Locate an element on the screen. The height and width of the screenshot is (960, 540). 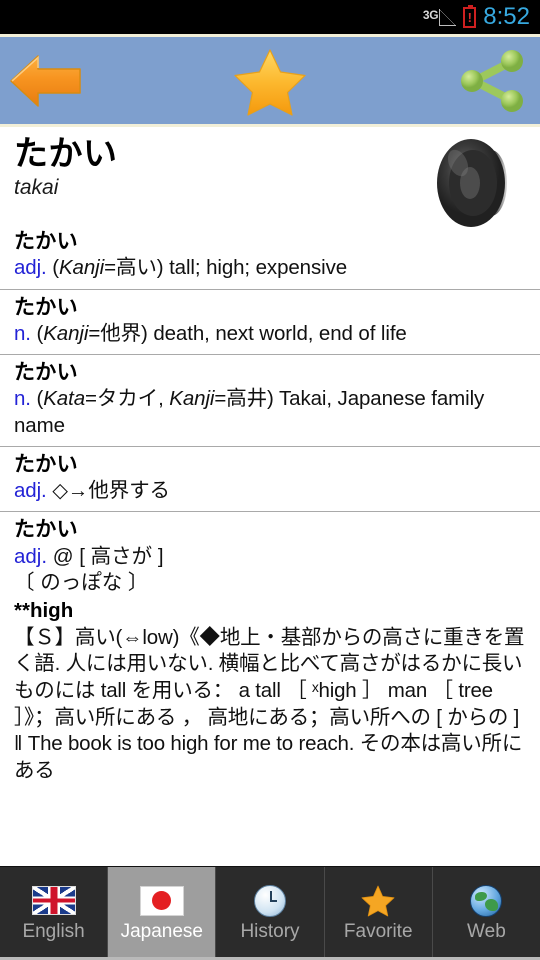
tab-favorite: Favorite is located at coordinates (378, 912).